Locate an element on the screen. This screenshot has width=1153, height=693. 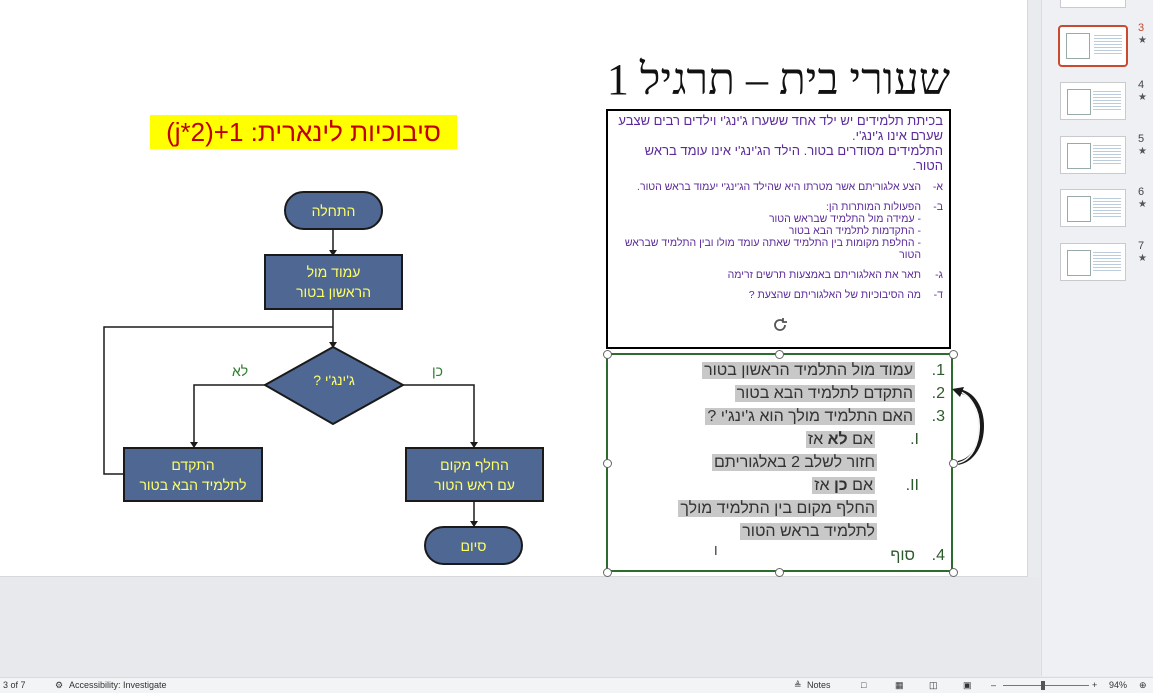
zoom-slider is located at coordinates (1046, 685).